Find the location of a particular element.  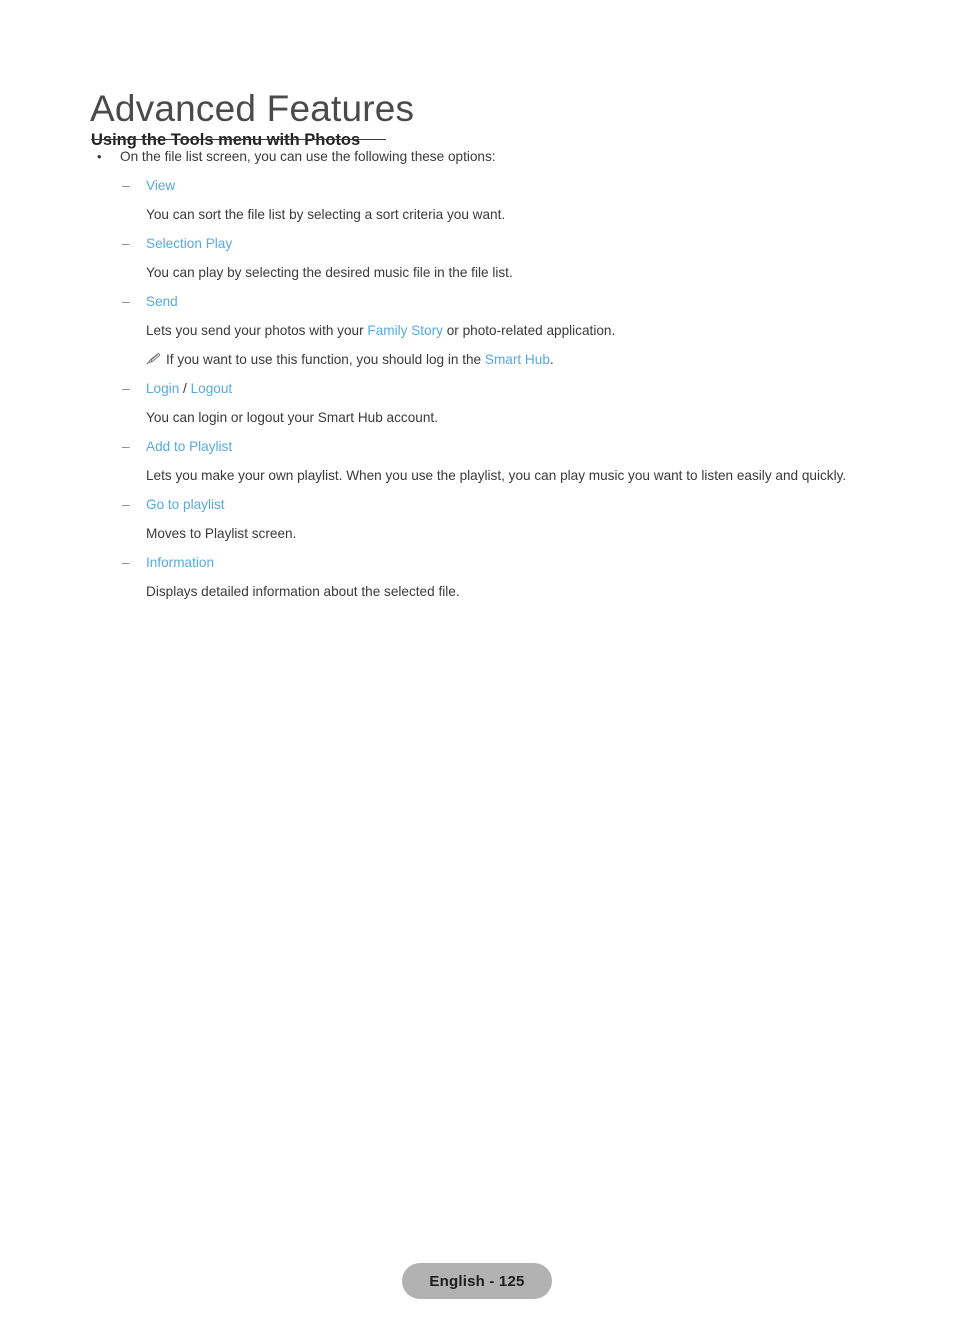

page-title: Advanced Features is located at coordinates (252, 108).